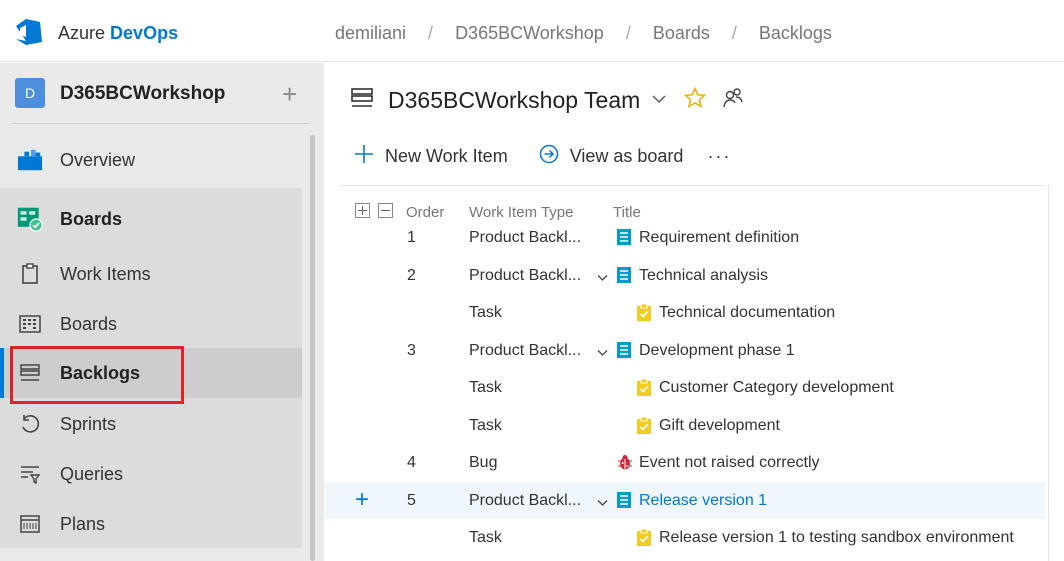 The width and height of the screenshot is (1064, 561). Describe the element at coordinates (88, 423) in the screenshot. I see `sidebar-item-label: Sprints` at that location.